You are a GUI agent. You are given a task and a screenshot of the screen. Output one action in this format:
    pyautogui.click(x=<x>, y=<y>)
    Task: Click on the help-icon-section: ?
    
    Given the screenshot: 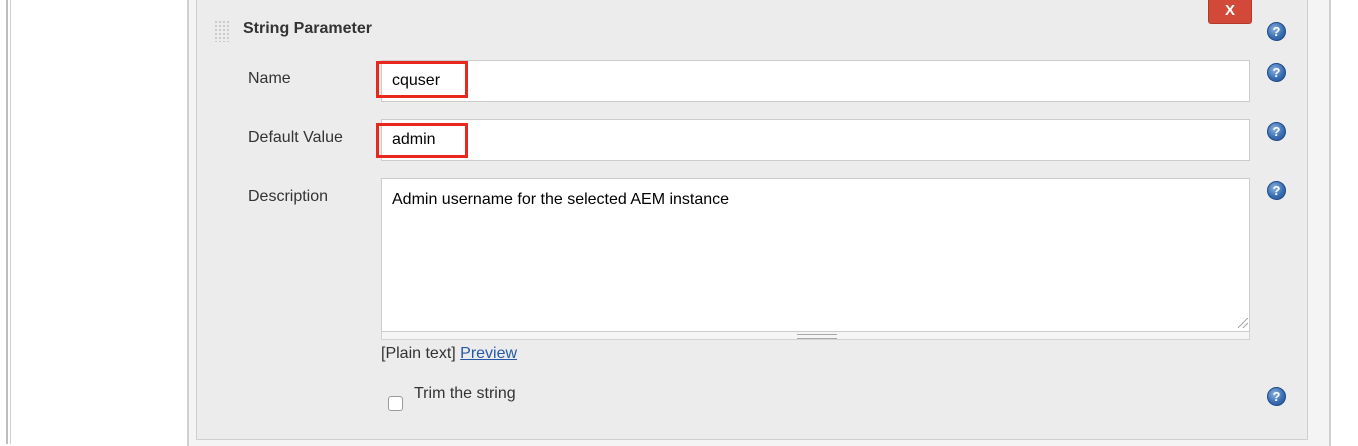 What is the action you would take?
    pyautogui.click(x=1276, y=31)
    